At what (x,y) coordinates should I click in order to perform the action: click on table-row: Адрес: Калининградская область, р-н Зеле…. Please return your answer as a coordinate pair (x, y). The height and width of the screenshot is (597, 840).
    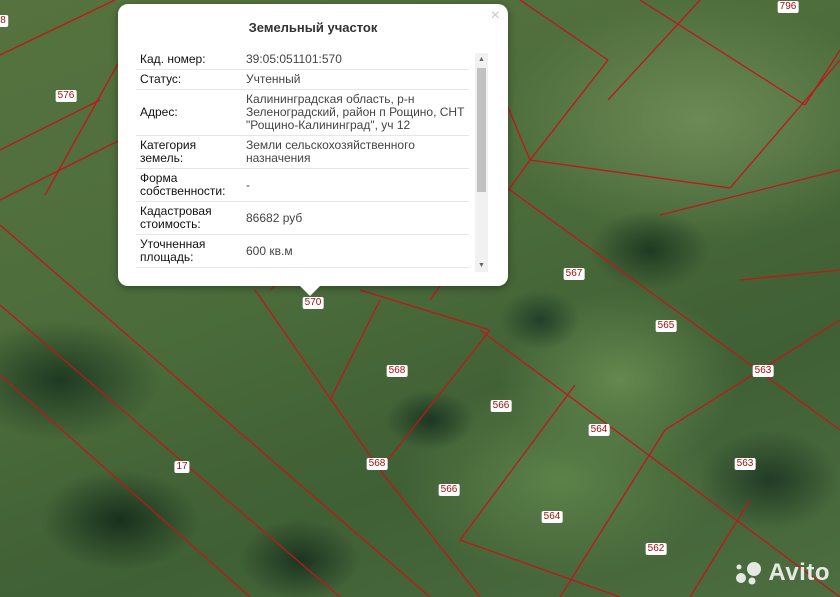
    Looking at the image, I should click on (302, 112).